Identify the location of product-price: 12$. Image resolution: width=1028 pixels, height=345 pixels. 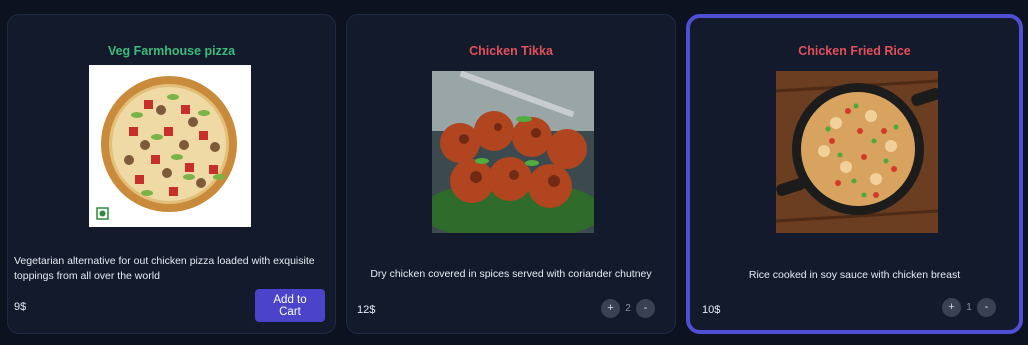
(366, 310).